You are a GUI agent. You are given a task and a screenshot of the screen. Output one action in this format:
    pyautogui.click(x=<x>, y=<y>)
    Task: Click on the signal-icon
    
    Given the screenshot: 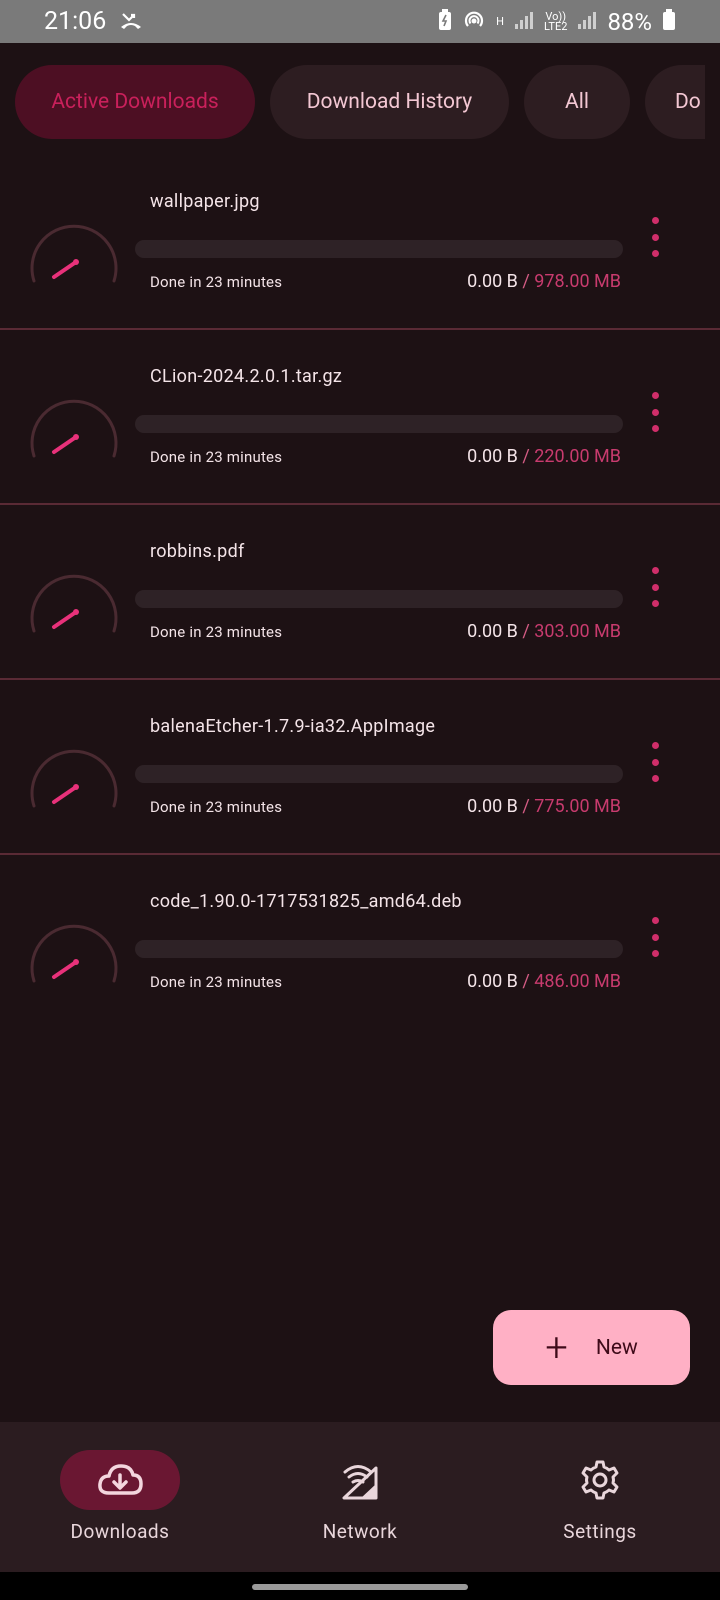 What is the action you would take?
    pyautogui.click(x=524, y=22)
    